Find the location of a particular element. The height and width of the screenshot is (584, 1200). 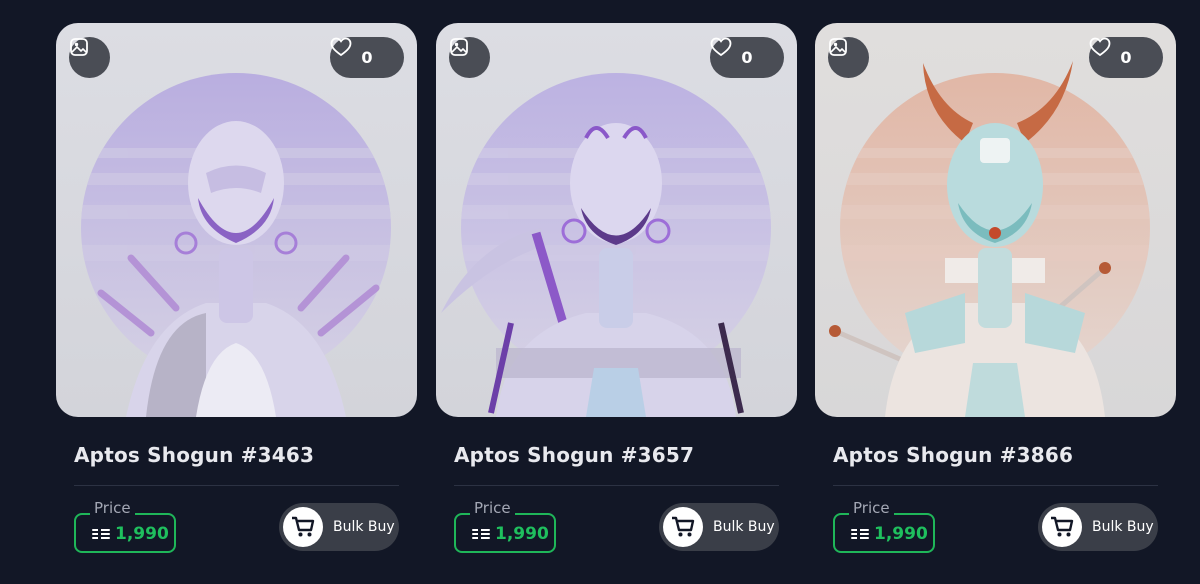

nft-title: Aptos Shogun #3866 is located at coordinates (953, 455).